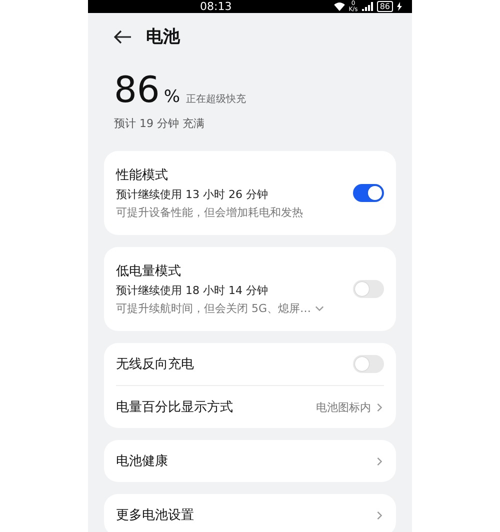 This screenshot has width=500, height=532. I want to click on battery-level: 86, so click(384, 6).